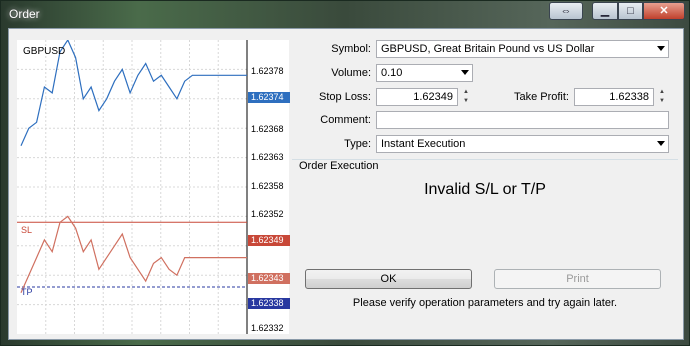  Describe the element at coordinates (269, 240) in the screenshot. I see `stop-loss-price-tag: 1.62349` at that location.